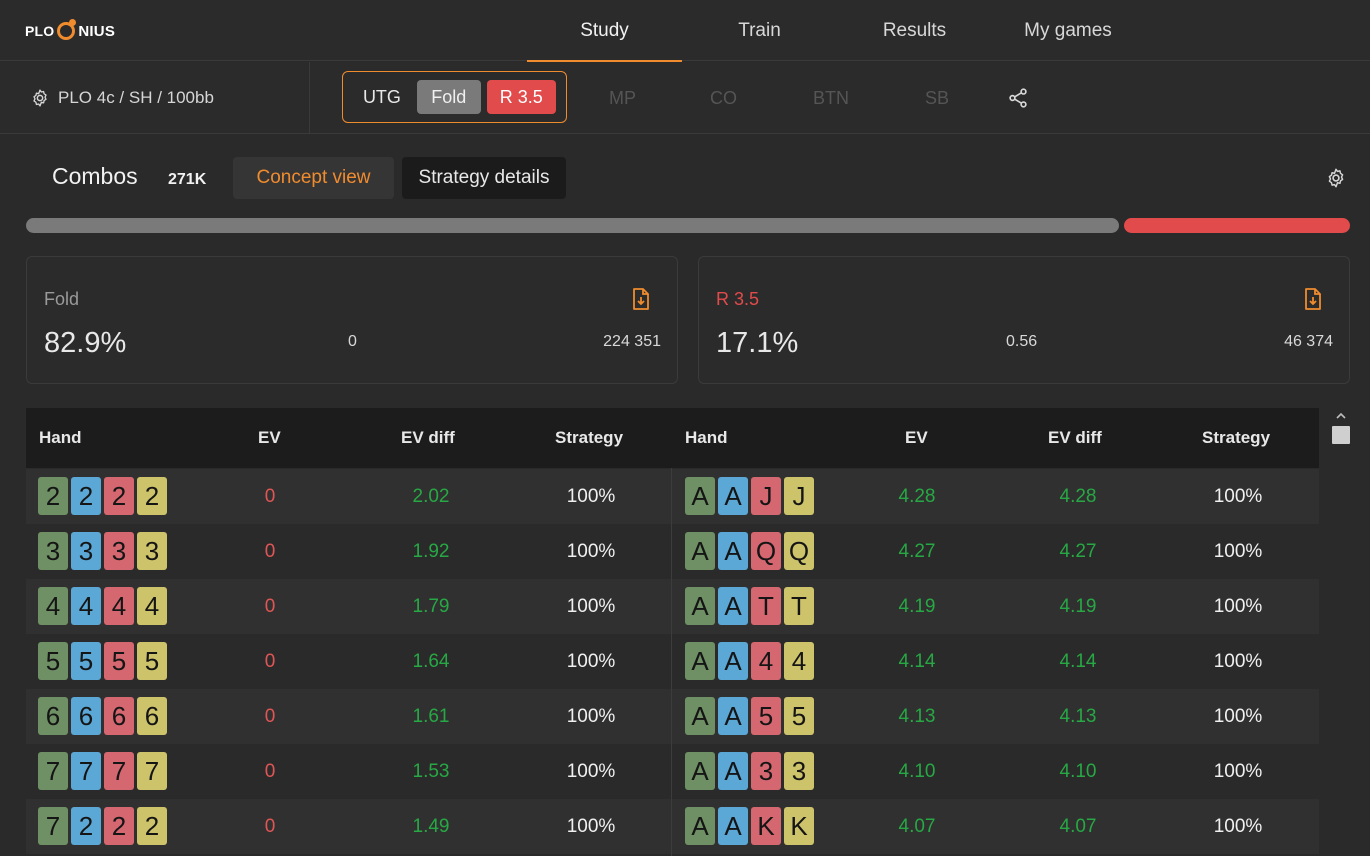 Image resolution: width=1370 pixels, height=856 pixels. I want to click on playing-card: 3, so click(799, 771).